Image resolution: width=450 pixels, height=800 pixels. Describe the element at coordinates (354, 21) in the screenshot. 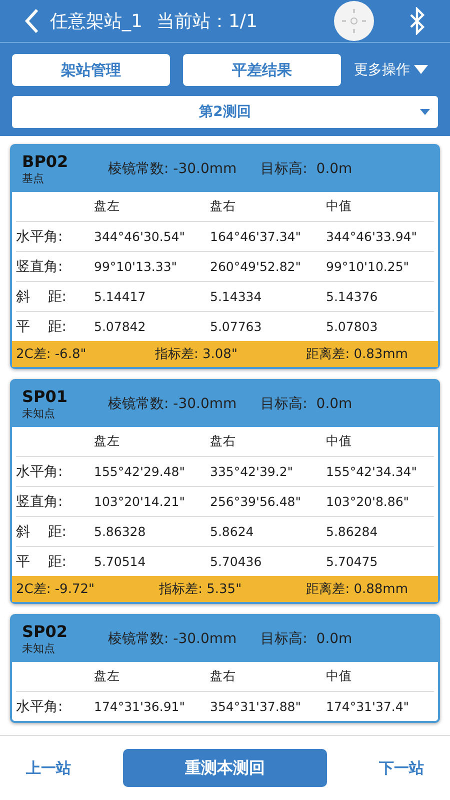

I see `device-icon` at that location.